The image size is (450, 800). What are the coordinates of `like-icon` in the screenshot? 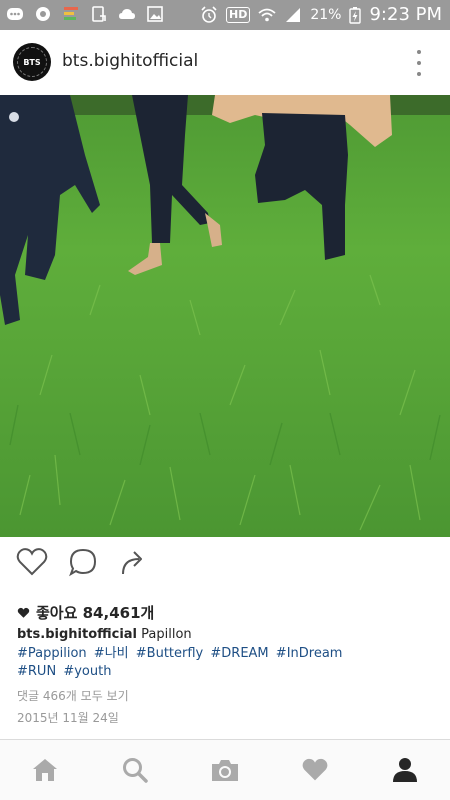 It's located at (32, 562).